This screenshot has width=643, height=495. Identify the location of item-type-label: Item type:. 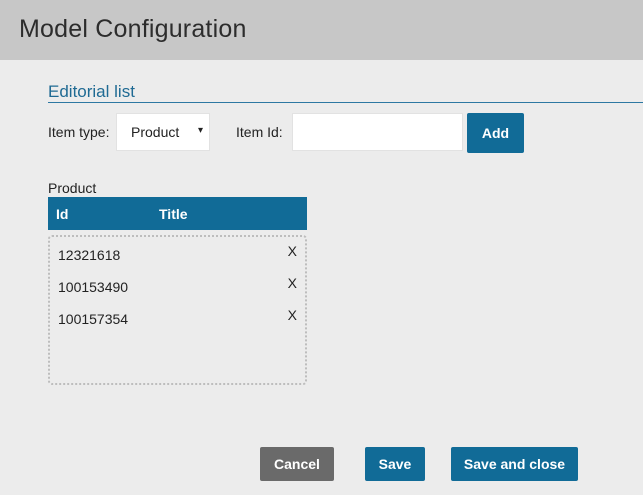
(79, 132).